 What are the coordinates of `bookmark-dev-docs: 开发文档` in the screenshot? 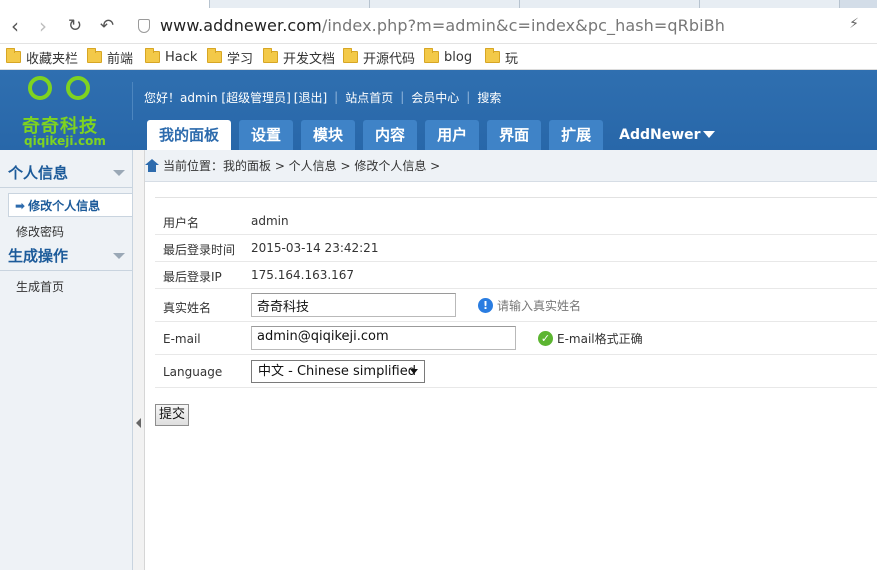 It's located at (299, 57).